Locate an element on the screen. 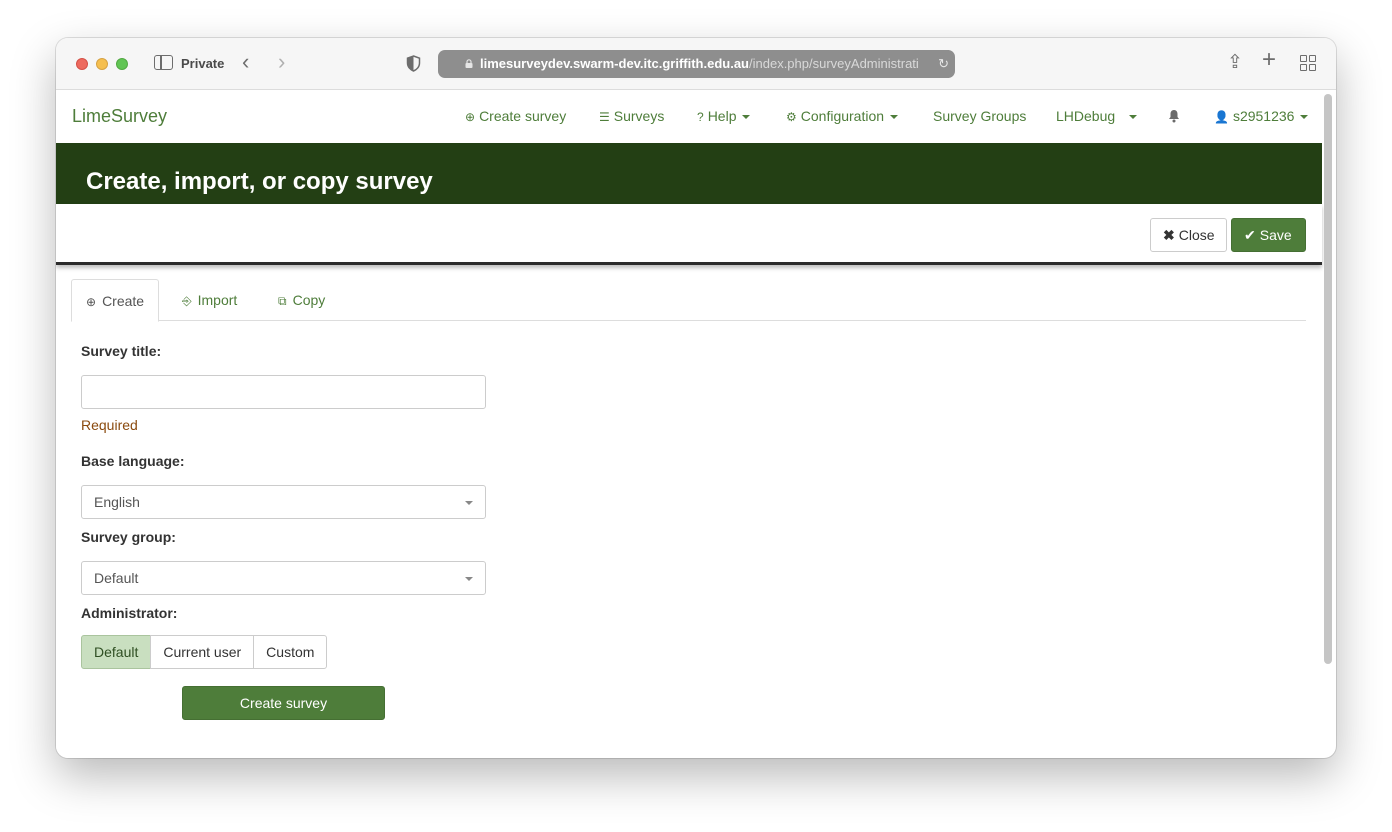 The height and width of the screenshot is (832, 1392). action-toolbar: ✖ Close ✔ Save is located at coordinates (689, 234).